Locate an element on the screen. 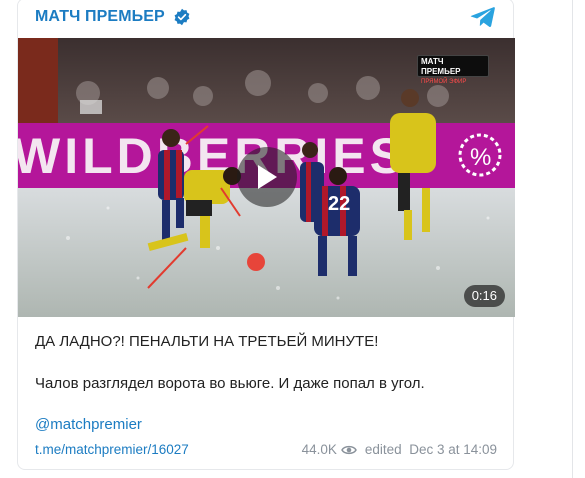 The width and height of the screenshot is (585, 478). shirt-number: 22 is located at coordinates (339, 204).